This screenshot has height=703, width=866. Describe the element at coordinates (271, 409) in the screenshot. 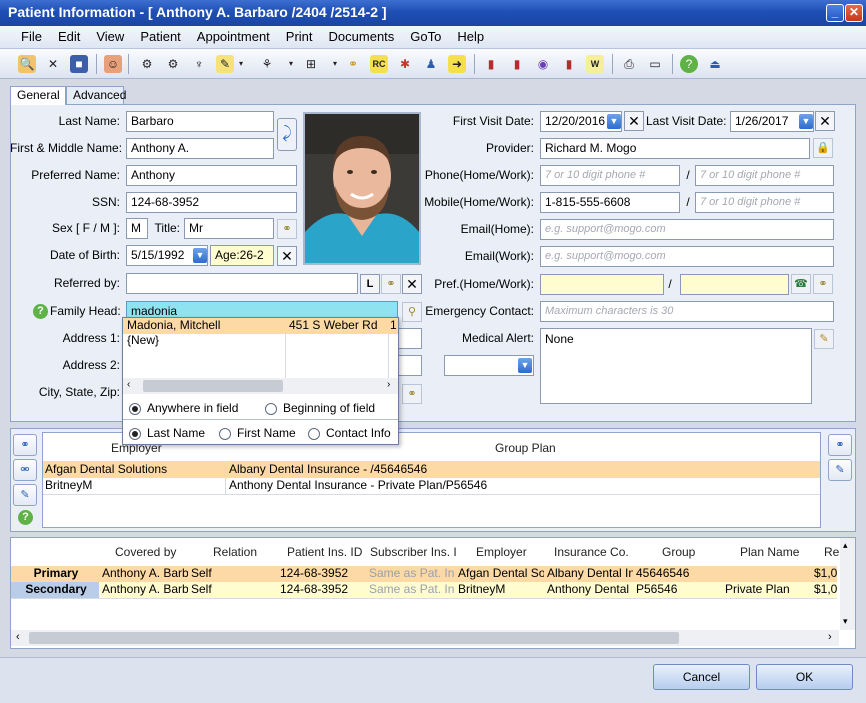

I see `radio-beginning` at that location.